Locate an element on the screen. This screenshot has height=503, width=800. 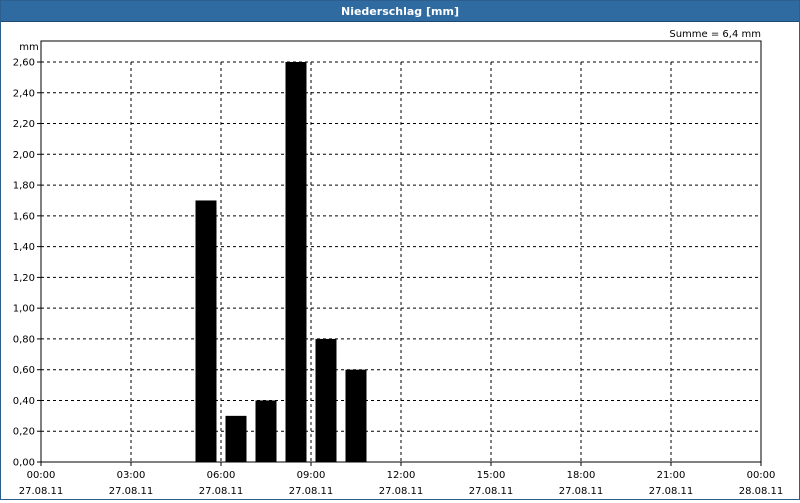
y-tick-label: 2,40 is located at coordinates (24, 93).